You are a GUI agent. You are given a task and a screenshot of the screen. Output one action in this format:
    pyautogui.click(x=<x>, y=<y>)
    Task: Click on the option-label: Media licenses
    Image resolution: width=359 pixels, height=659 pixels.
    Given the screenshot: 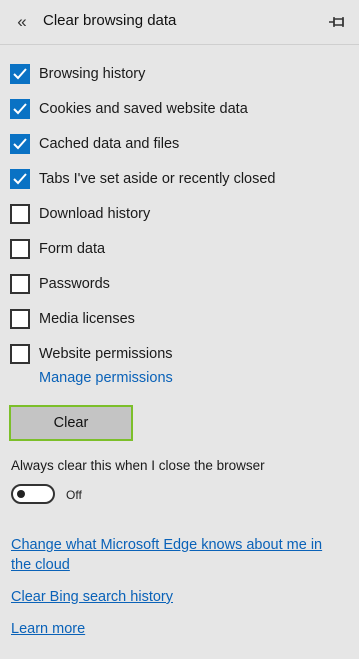 What is the action you would take?
    pyautogui.click(x=87, y=318)
    